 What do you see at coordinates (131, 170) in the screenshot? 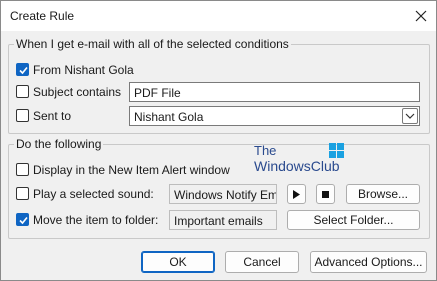
I see `alert-label: Display in the New Item Alert window` at bounding box center [131, 170].